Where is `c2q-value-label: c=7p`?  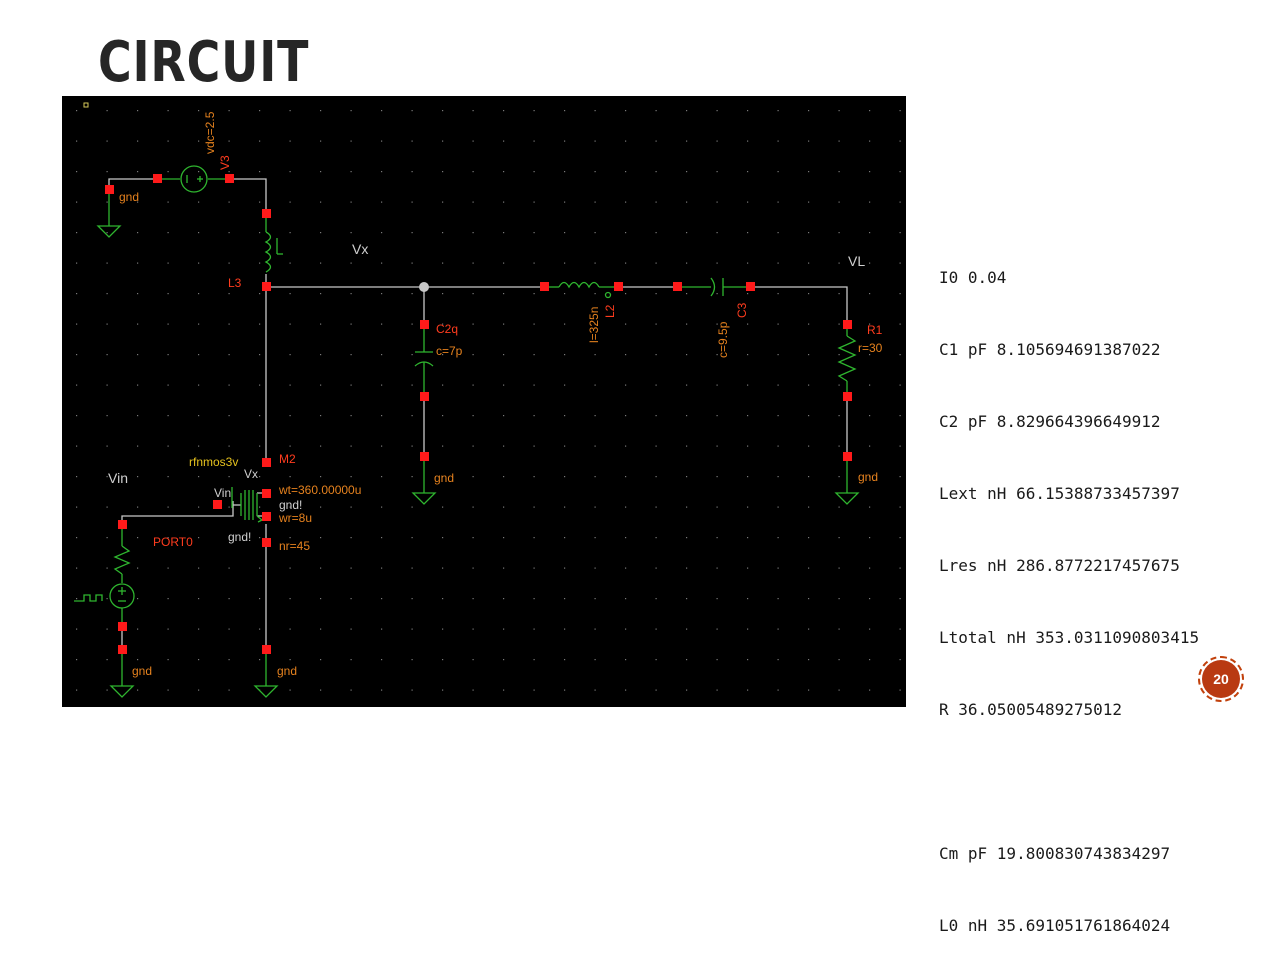 c2q-value-label: c=7p is located at coordinates (449, 351).